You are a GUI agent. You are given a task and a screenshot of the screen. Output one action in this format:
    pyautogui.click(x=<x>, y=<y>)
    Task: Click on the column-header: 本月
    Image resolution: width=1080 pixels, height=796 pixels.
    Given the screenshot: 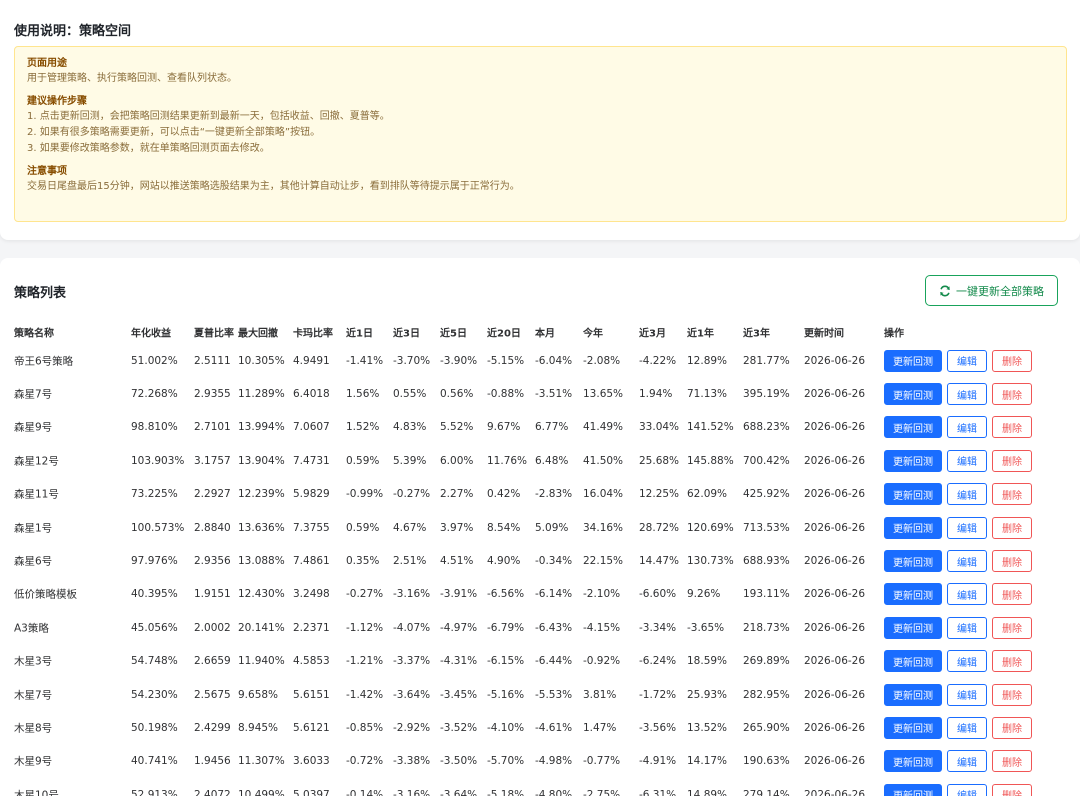 What is the action you would take?
    pyautogui.click(x=545, y=334)
    